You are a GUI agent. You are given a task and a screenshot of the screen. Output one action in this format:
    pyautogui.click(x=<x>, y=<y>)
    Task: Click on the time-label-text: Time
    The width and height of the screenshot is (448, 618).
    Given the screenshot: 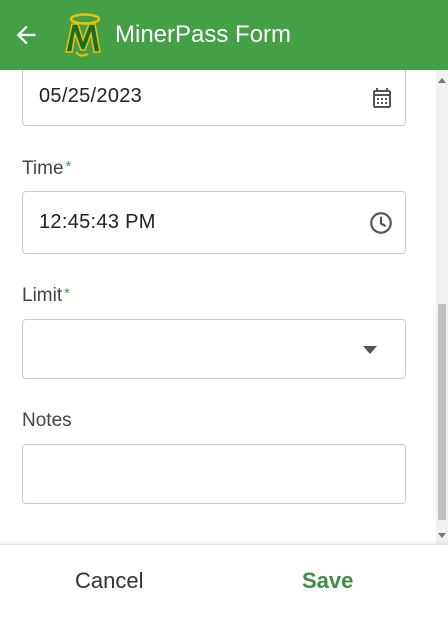 What is the action you would take?
    pyautogui.click(x=43, y=168)
    